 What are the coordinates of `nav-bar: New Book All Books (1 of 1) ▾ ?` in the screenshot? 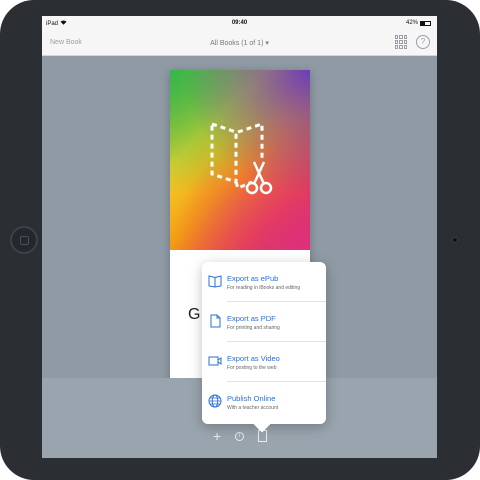 It's located at (239, 43).